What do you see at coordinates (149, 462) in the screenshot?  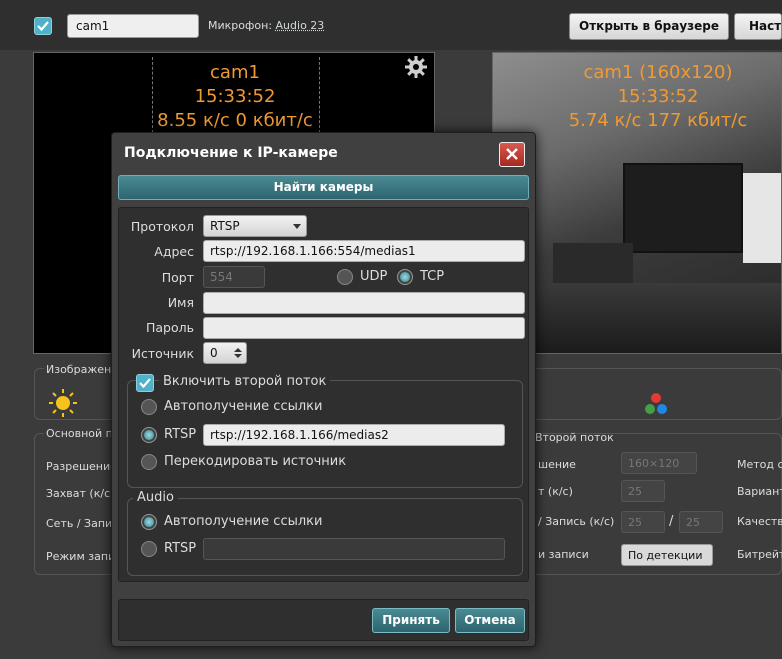 I see `transcode-radio` at bounding box center [149, 462].